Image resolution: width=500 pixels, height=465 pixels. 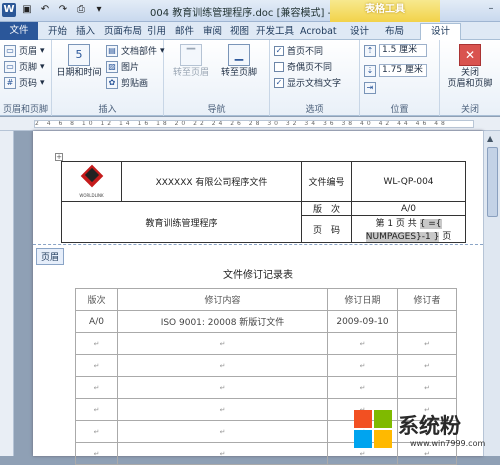 I want to click on header-region-tag: 页眉, so click(x=50, y=256).